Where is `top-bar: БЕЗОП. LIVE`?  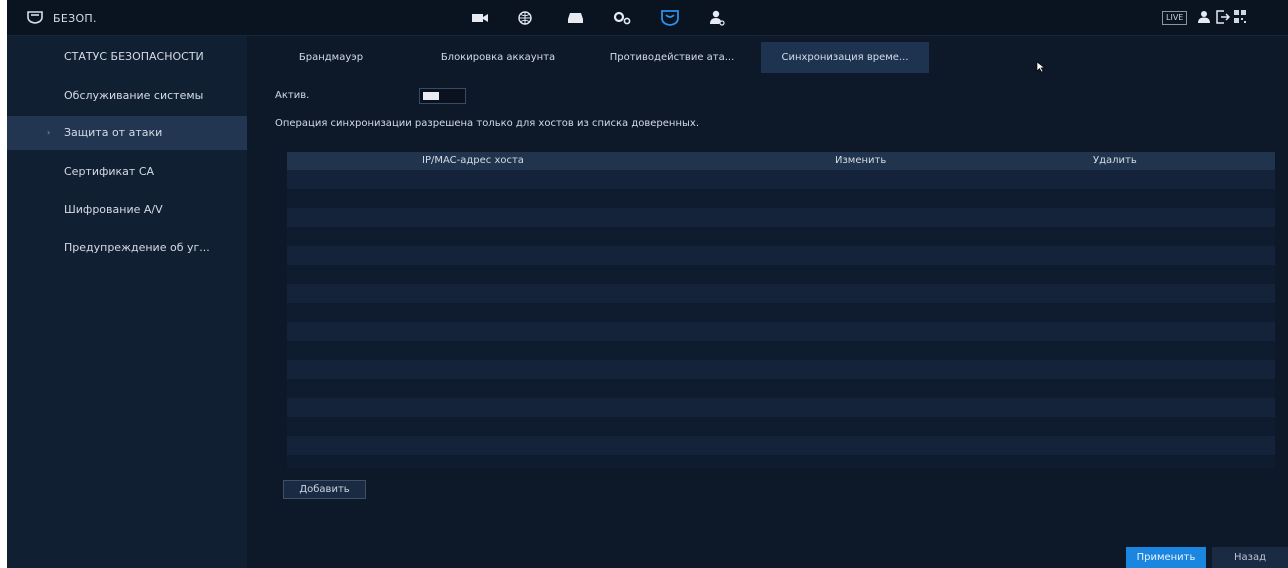
top-bar: БЕЗОП. LIVE is located at coordinates (647, 18).